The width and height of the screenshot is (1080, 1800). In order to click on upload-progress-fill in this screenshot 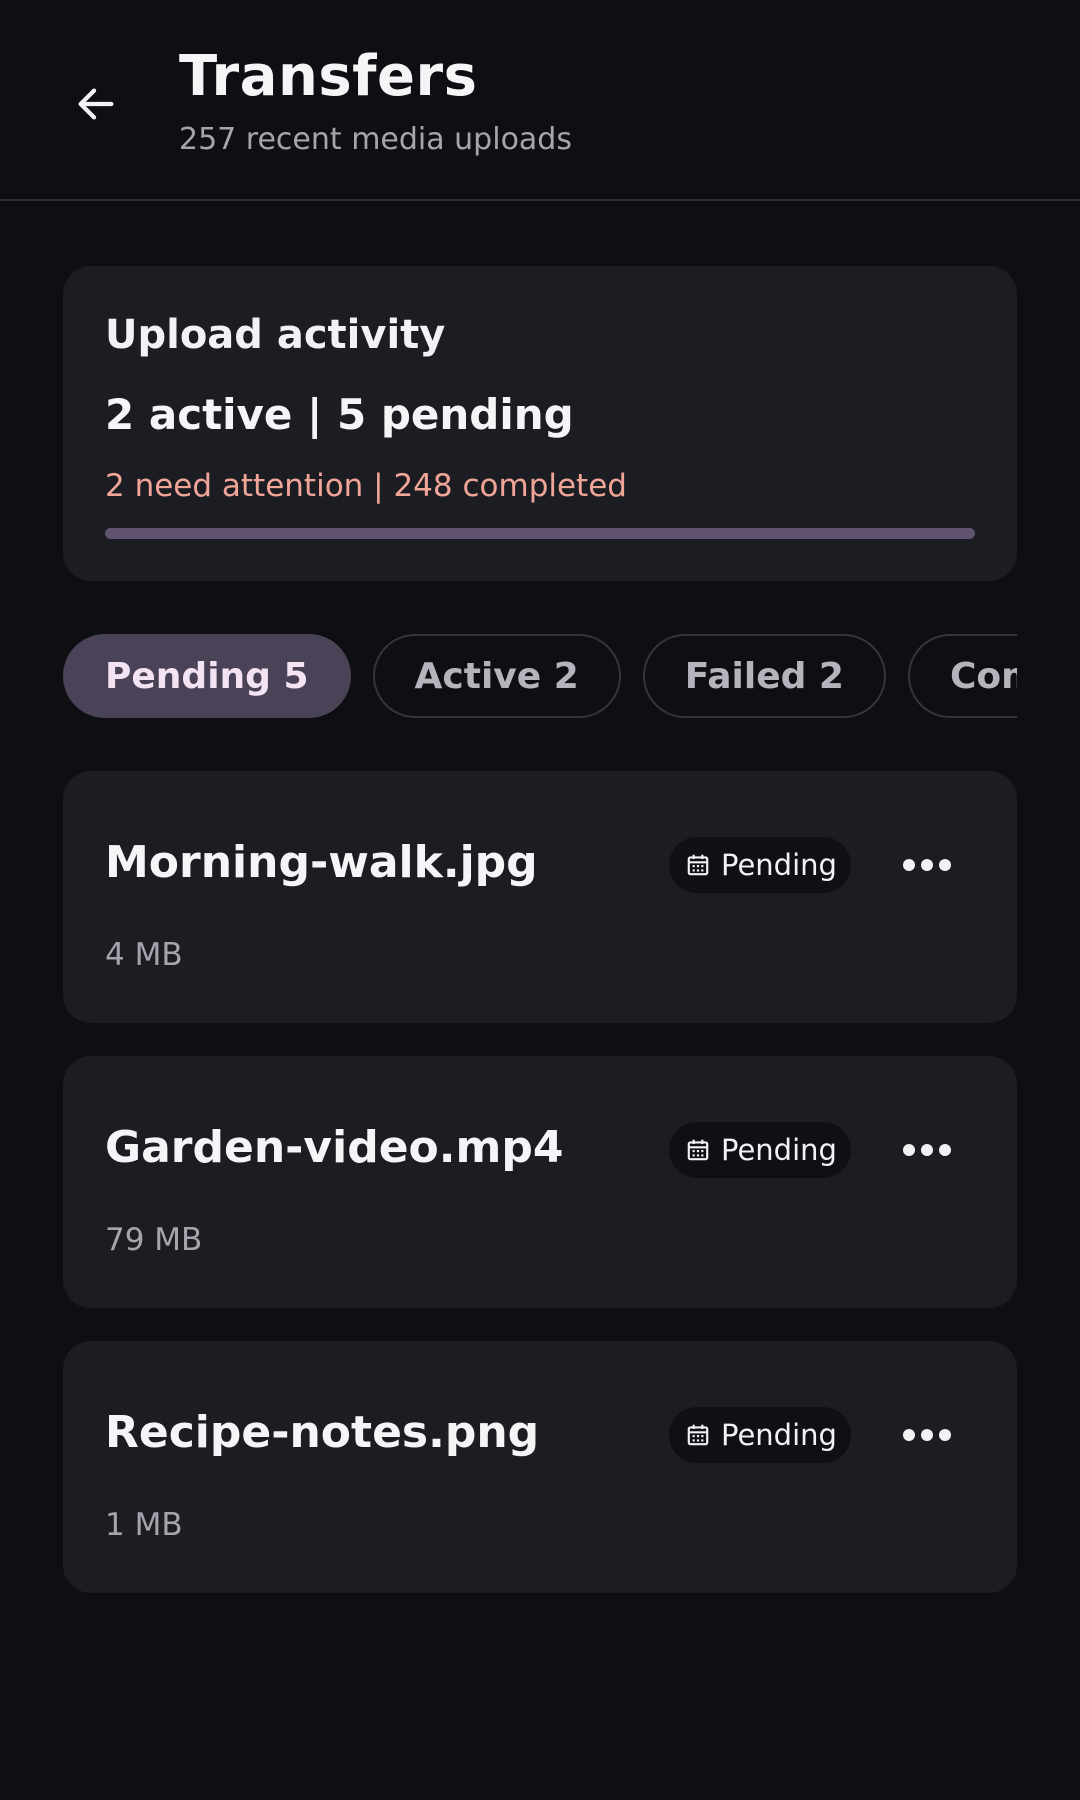, I will do `click(540, 533)`.